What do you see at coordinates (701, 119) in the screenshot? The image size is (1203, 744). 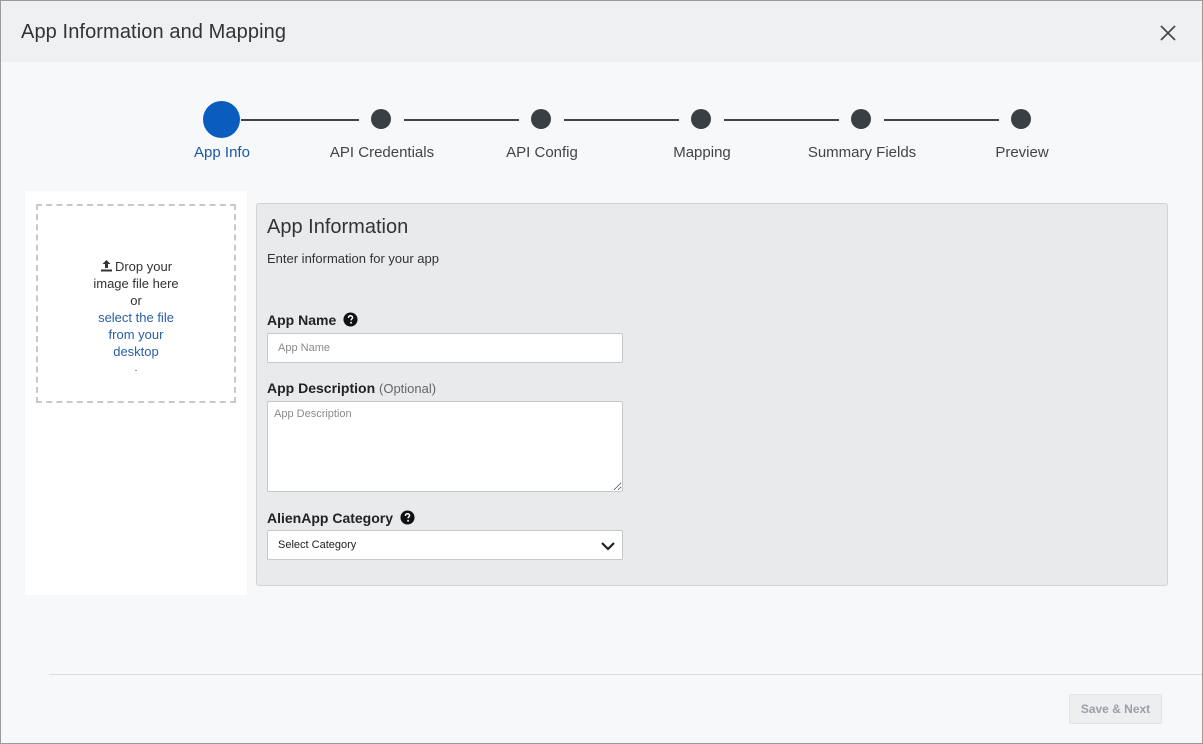 I see `step-dot-mapping` at bounding box center [701, 119].